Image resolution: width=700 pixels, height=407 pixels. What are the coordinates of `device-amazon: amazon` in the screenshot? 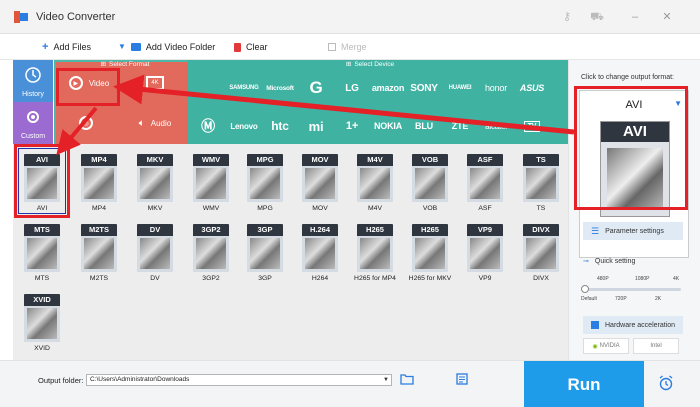 It's located at (388, 88).